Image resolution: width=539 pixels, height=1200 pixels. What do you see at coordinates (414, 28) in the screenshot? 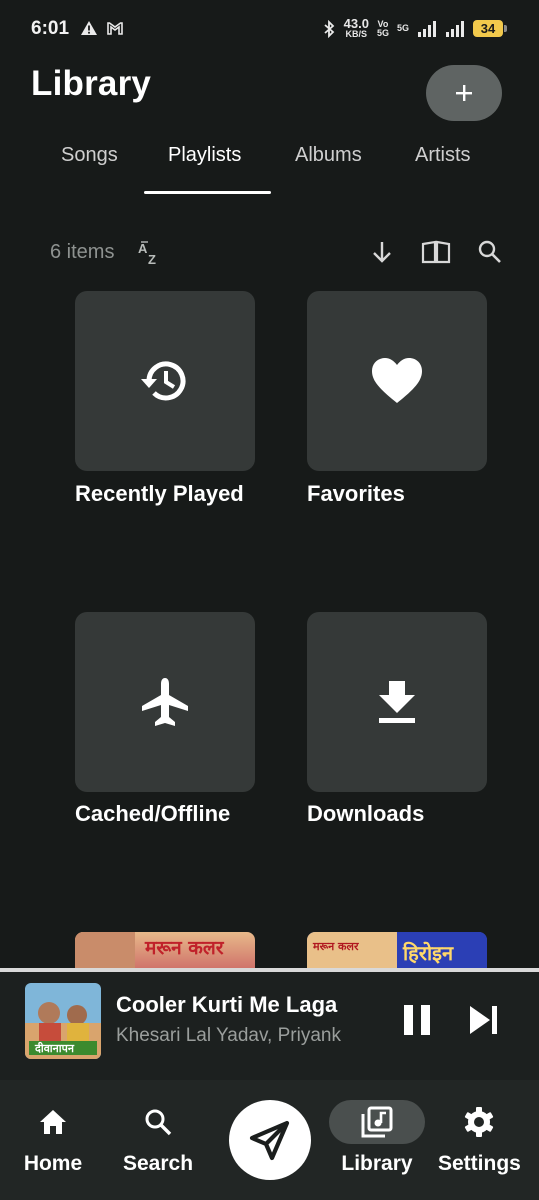
I see `status-right: 43.0 KB/S Vo 5G 5G 34` at bounding box center [414, 28].